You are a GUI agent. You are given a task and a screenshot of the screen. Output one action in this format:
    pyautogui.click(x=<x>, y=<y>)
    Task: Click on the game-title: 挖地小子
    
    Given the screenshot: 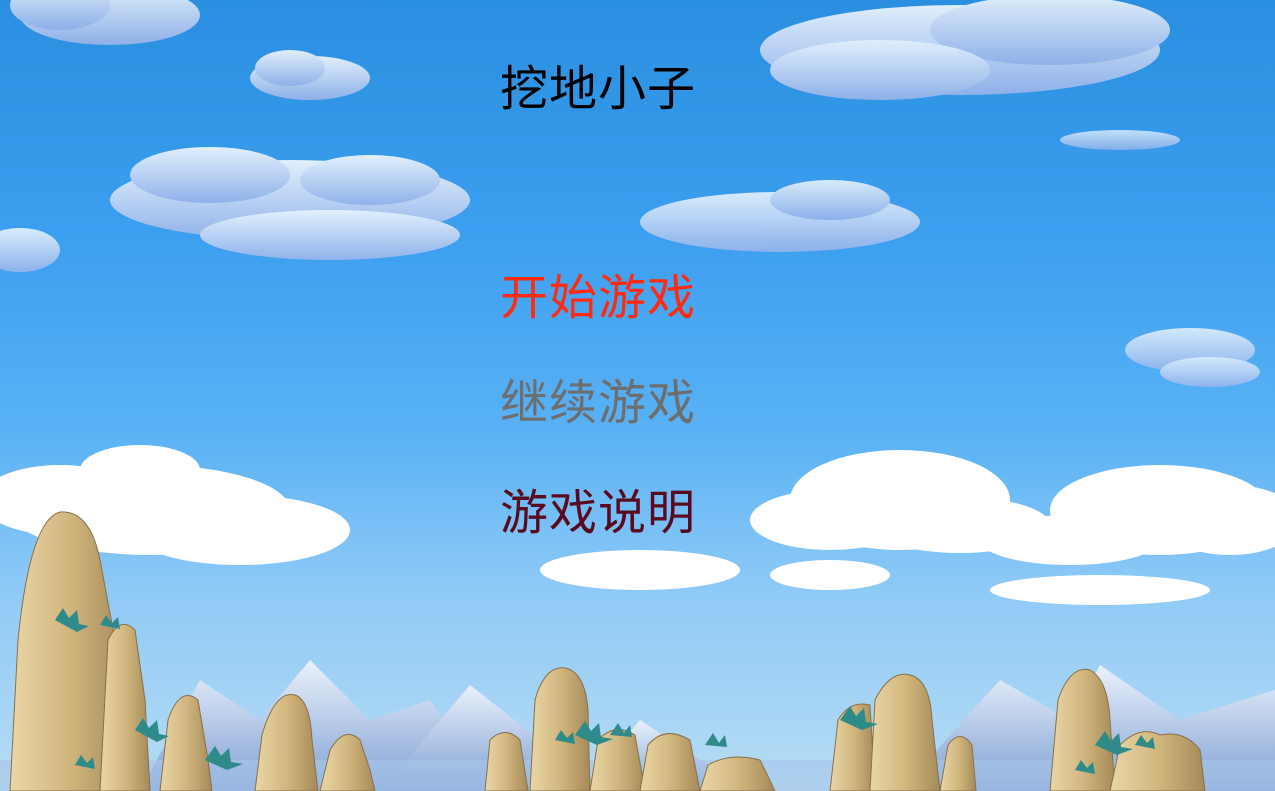 What is the action you would take?
    pyautogui.click(x=598, y=89)
    